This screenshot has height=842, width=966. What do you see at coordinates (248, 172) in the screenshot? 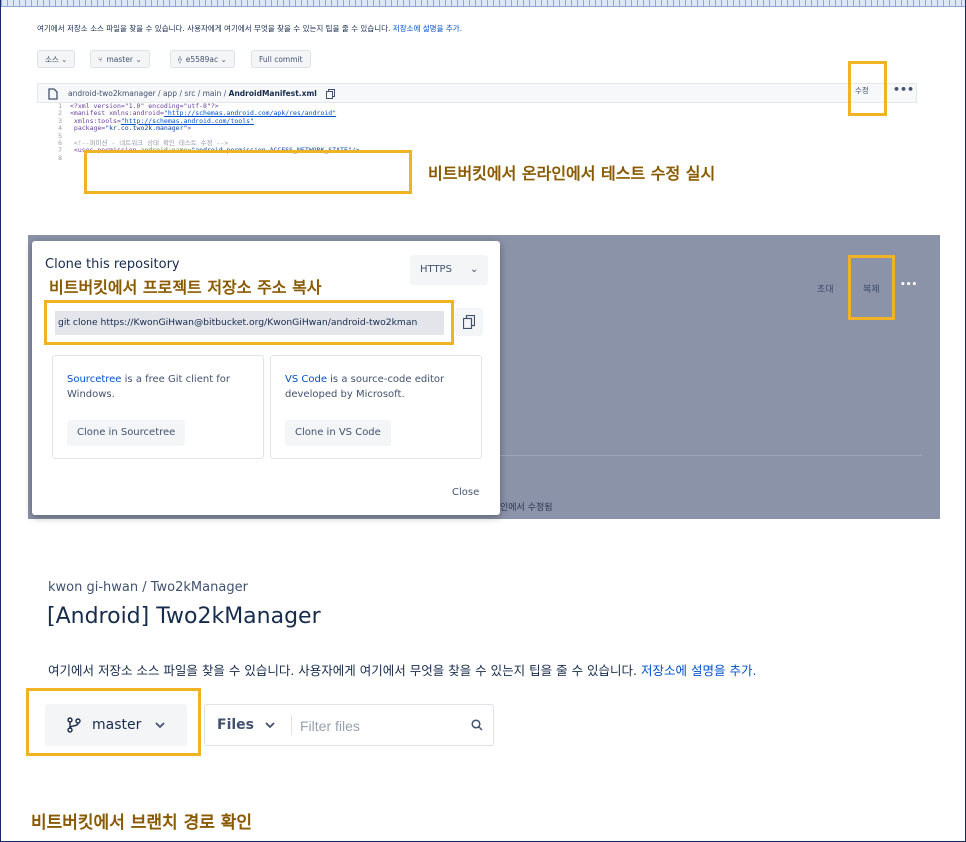
I see `highlight-code-change` at bounding box center [248, 172].